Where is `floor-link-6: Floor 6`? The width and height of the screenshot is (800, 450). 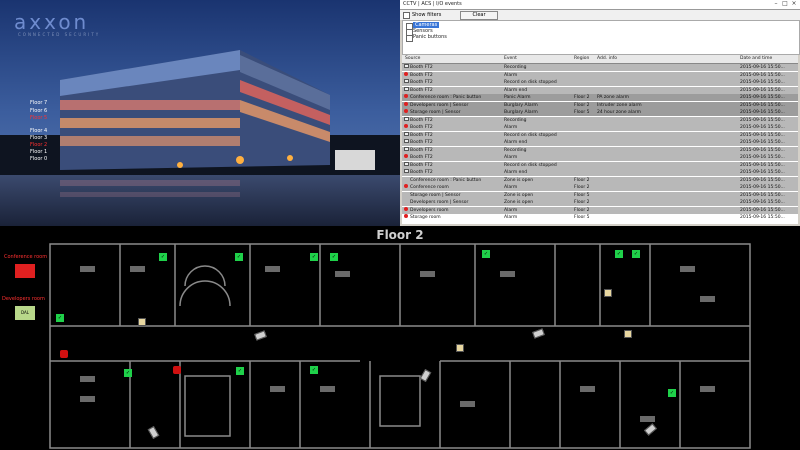
floor-link-6: Floor 6 is located at coordinates (38, 111).